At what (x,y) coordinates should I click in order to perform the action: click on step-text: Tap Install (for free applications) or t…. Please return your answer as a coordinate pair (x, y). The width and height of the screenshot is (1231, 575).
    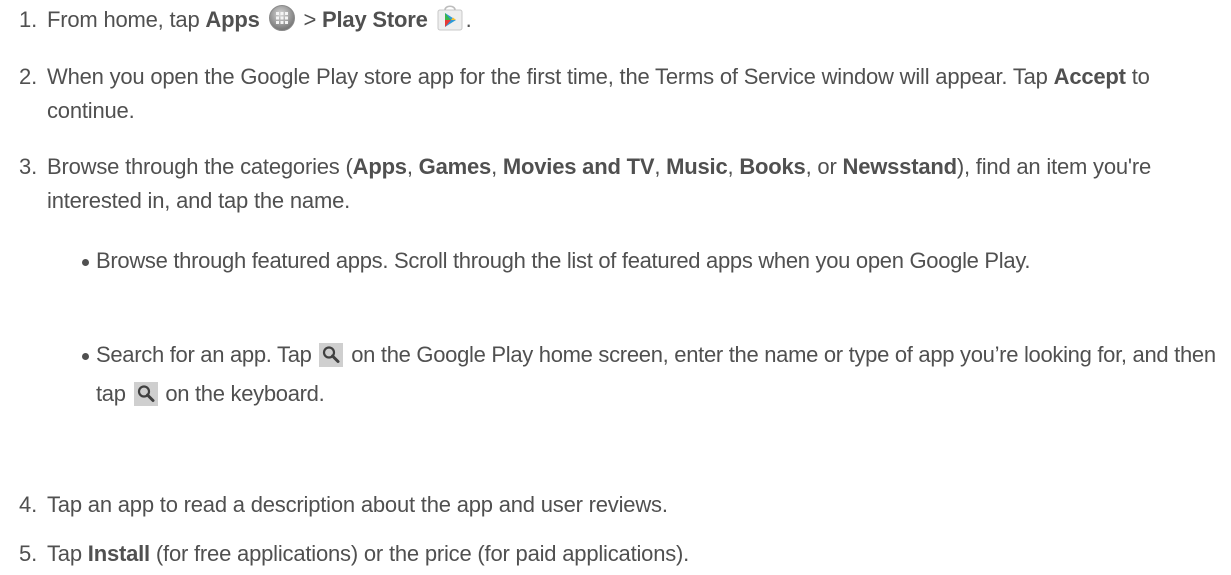
    Looking at the image, I should click on (368, 553).